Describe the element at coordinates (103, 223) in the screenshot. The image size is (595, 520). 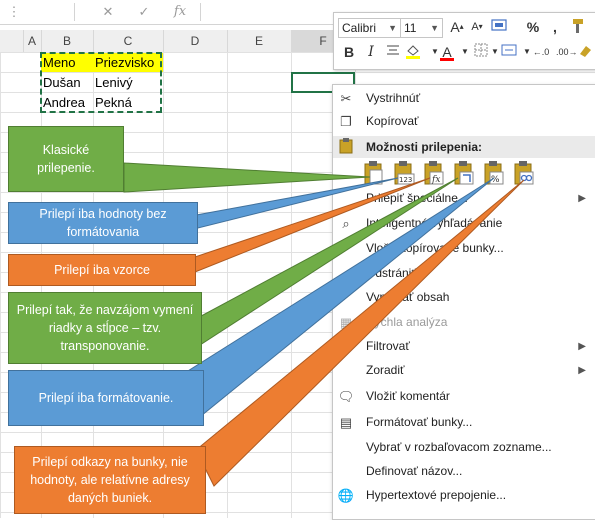
I see `callout-paste-values: Prilepí iba hodnoty bez formátovania` at that location.